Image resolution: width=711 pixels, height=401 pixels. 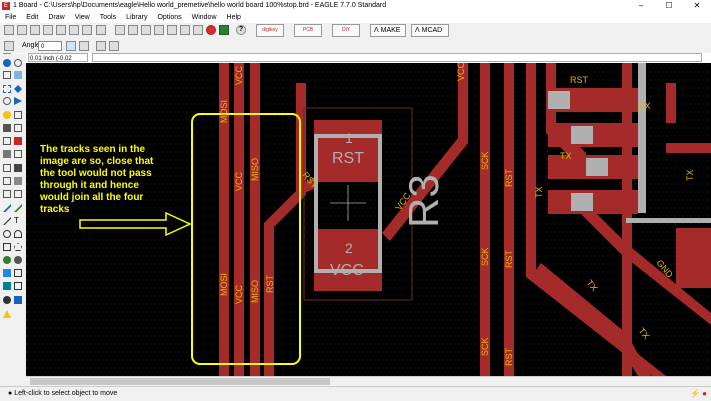 What do you see at coordinates (204, 17) in the screenshot?
I see `menu-window: Window` at bounding box center [204, 17].